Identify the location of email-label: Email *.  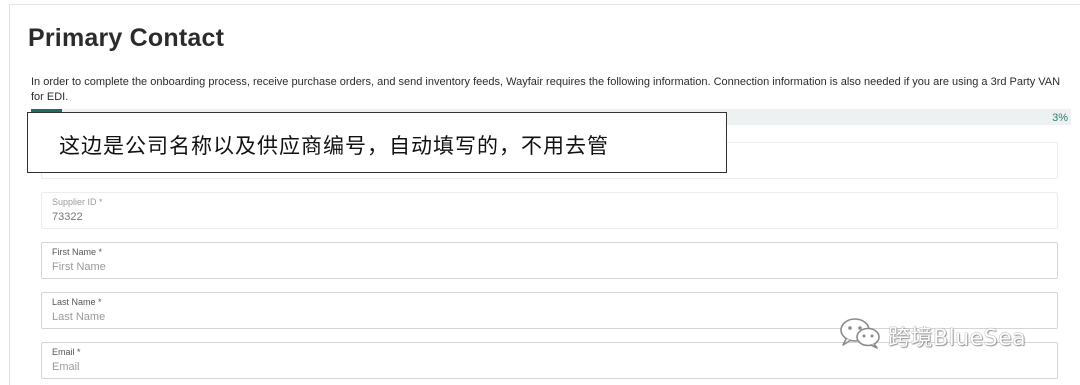
(66, 352).